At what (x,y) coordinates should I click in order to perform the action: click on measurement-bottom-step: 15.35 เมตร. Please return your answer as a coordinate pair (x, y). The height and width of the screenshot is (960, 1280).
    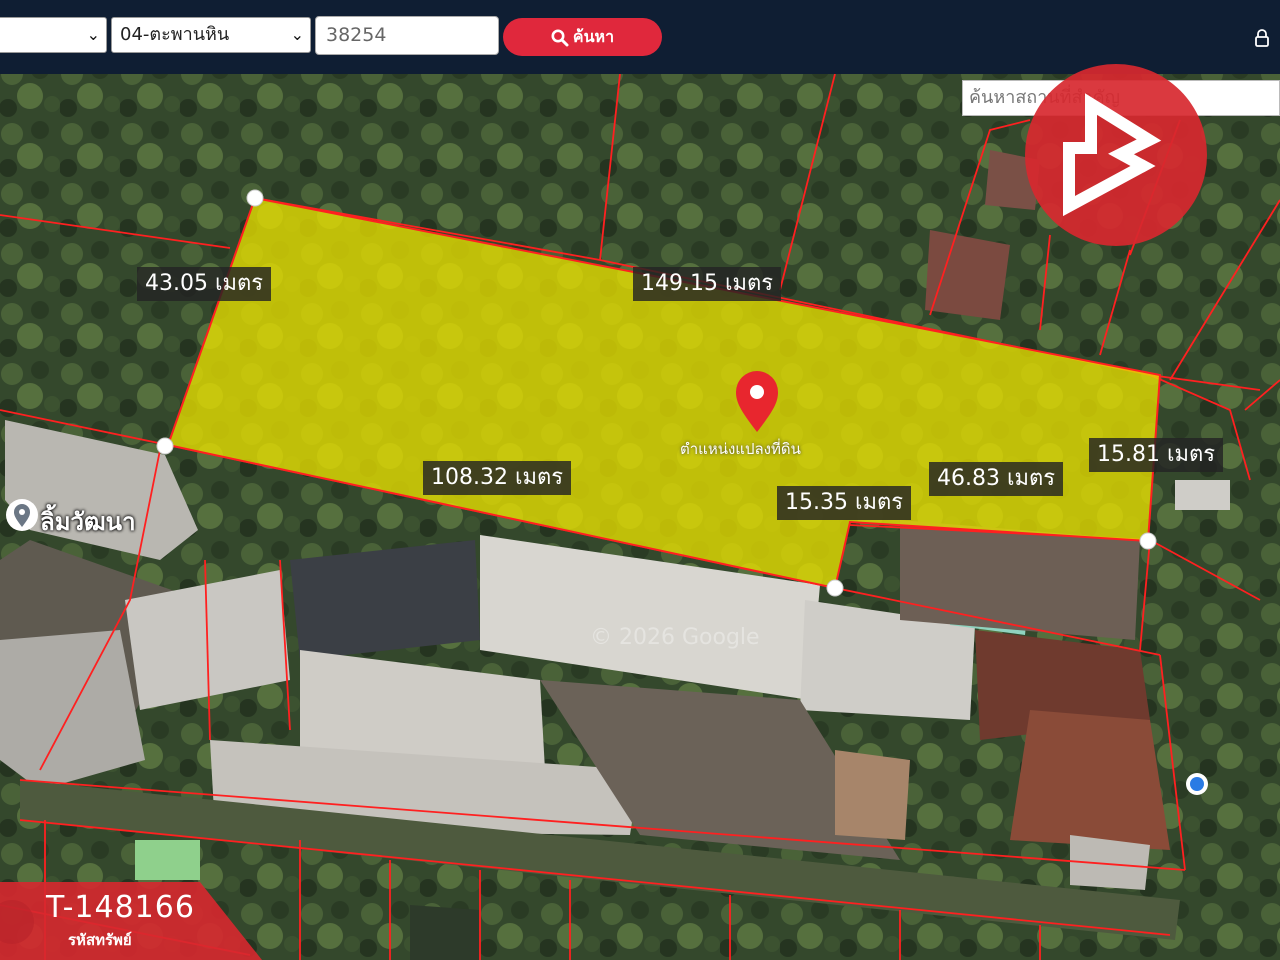
    Looking at the image, I should click on (844, 503).